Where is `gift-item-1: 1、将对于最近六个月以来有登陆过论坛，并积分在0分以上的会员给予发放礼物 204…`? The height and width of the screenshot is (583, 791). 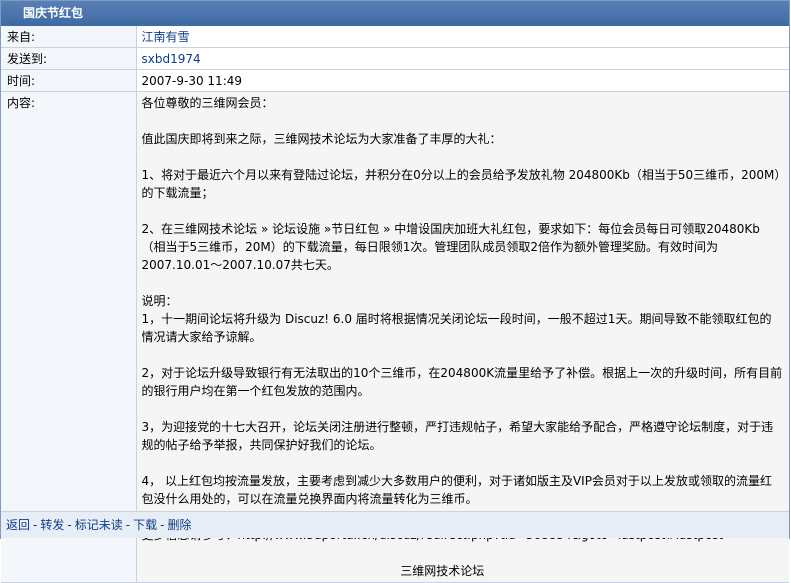
gift-item-1: 1、将对于最近六个月以来有登陆过论坛，并积分在0分以上的会员给予发放礼物 204… is located at coordinates (461, 184).